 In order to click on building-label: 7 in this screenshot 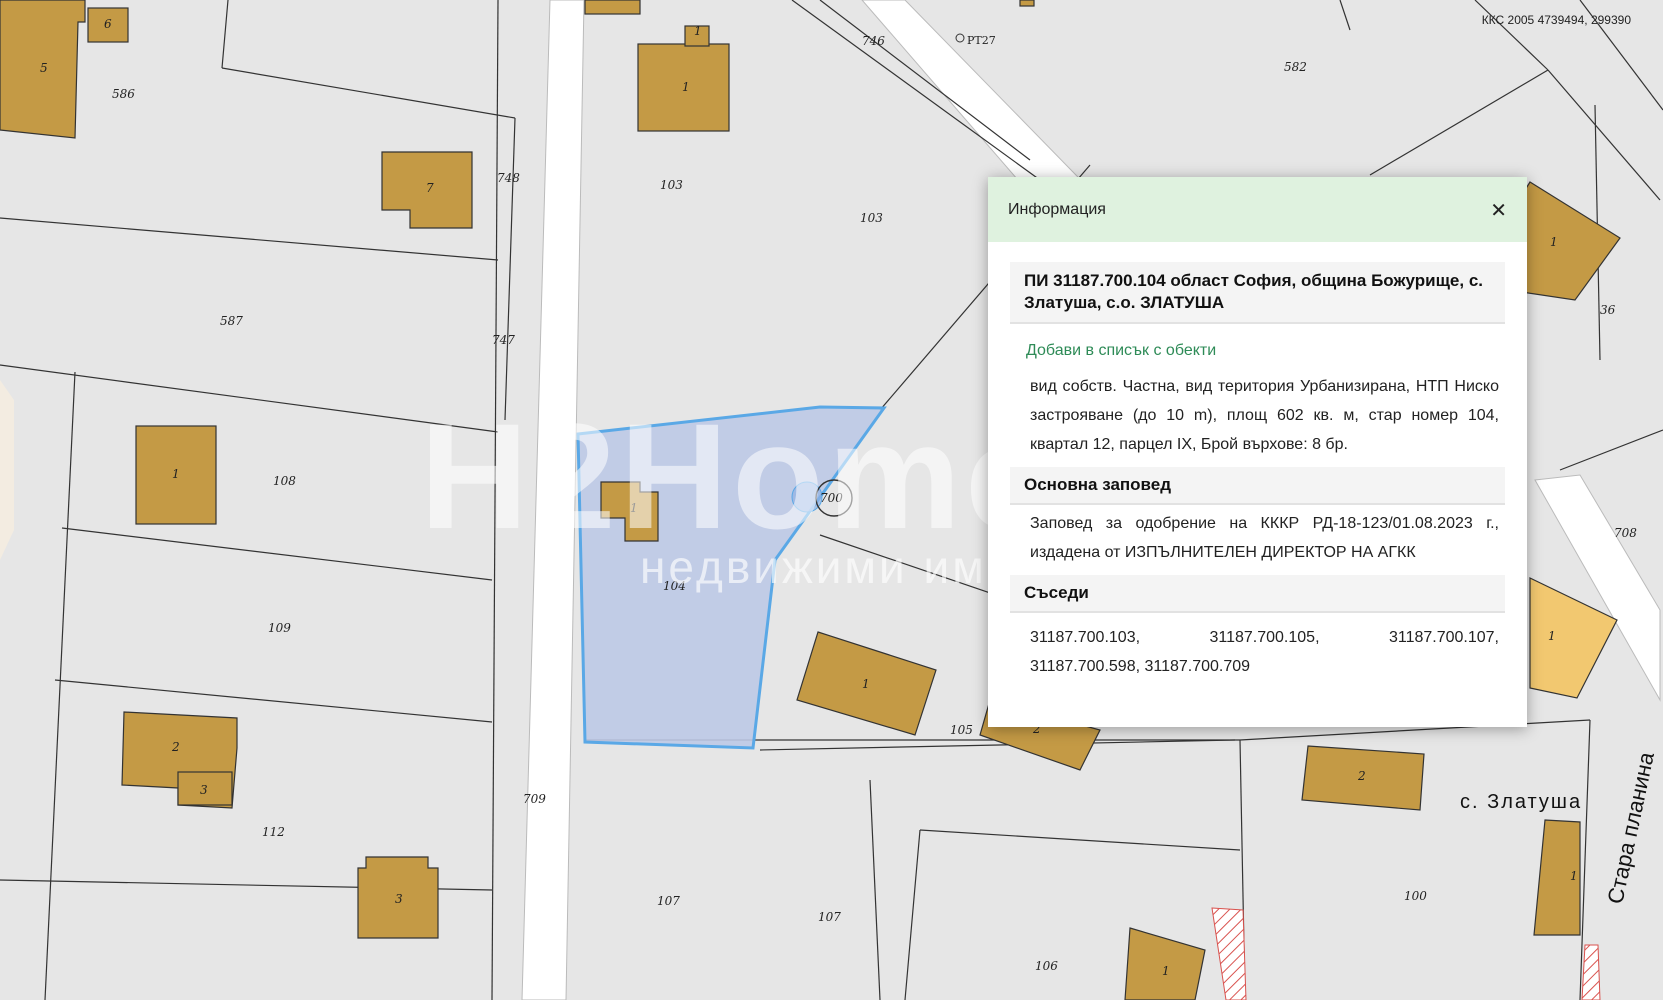, I will do `click(430, 188)`.